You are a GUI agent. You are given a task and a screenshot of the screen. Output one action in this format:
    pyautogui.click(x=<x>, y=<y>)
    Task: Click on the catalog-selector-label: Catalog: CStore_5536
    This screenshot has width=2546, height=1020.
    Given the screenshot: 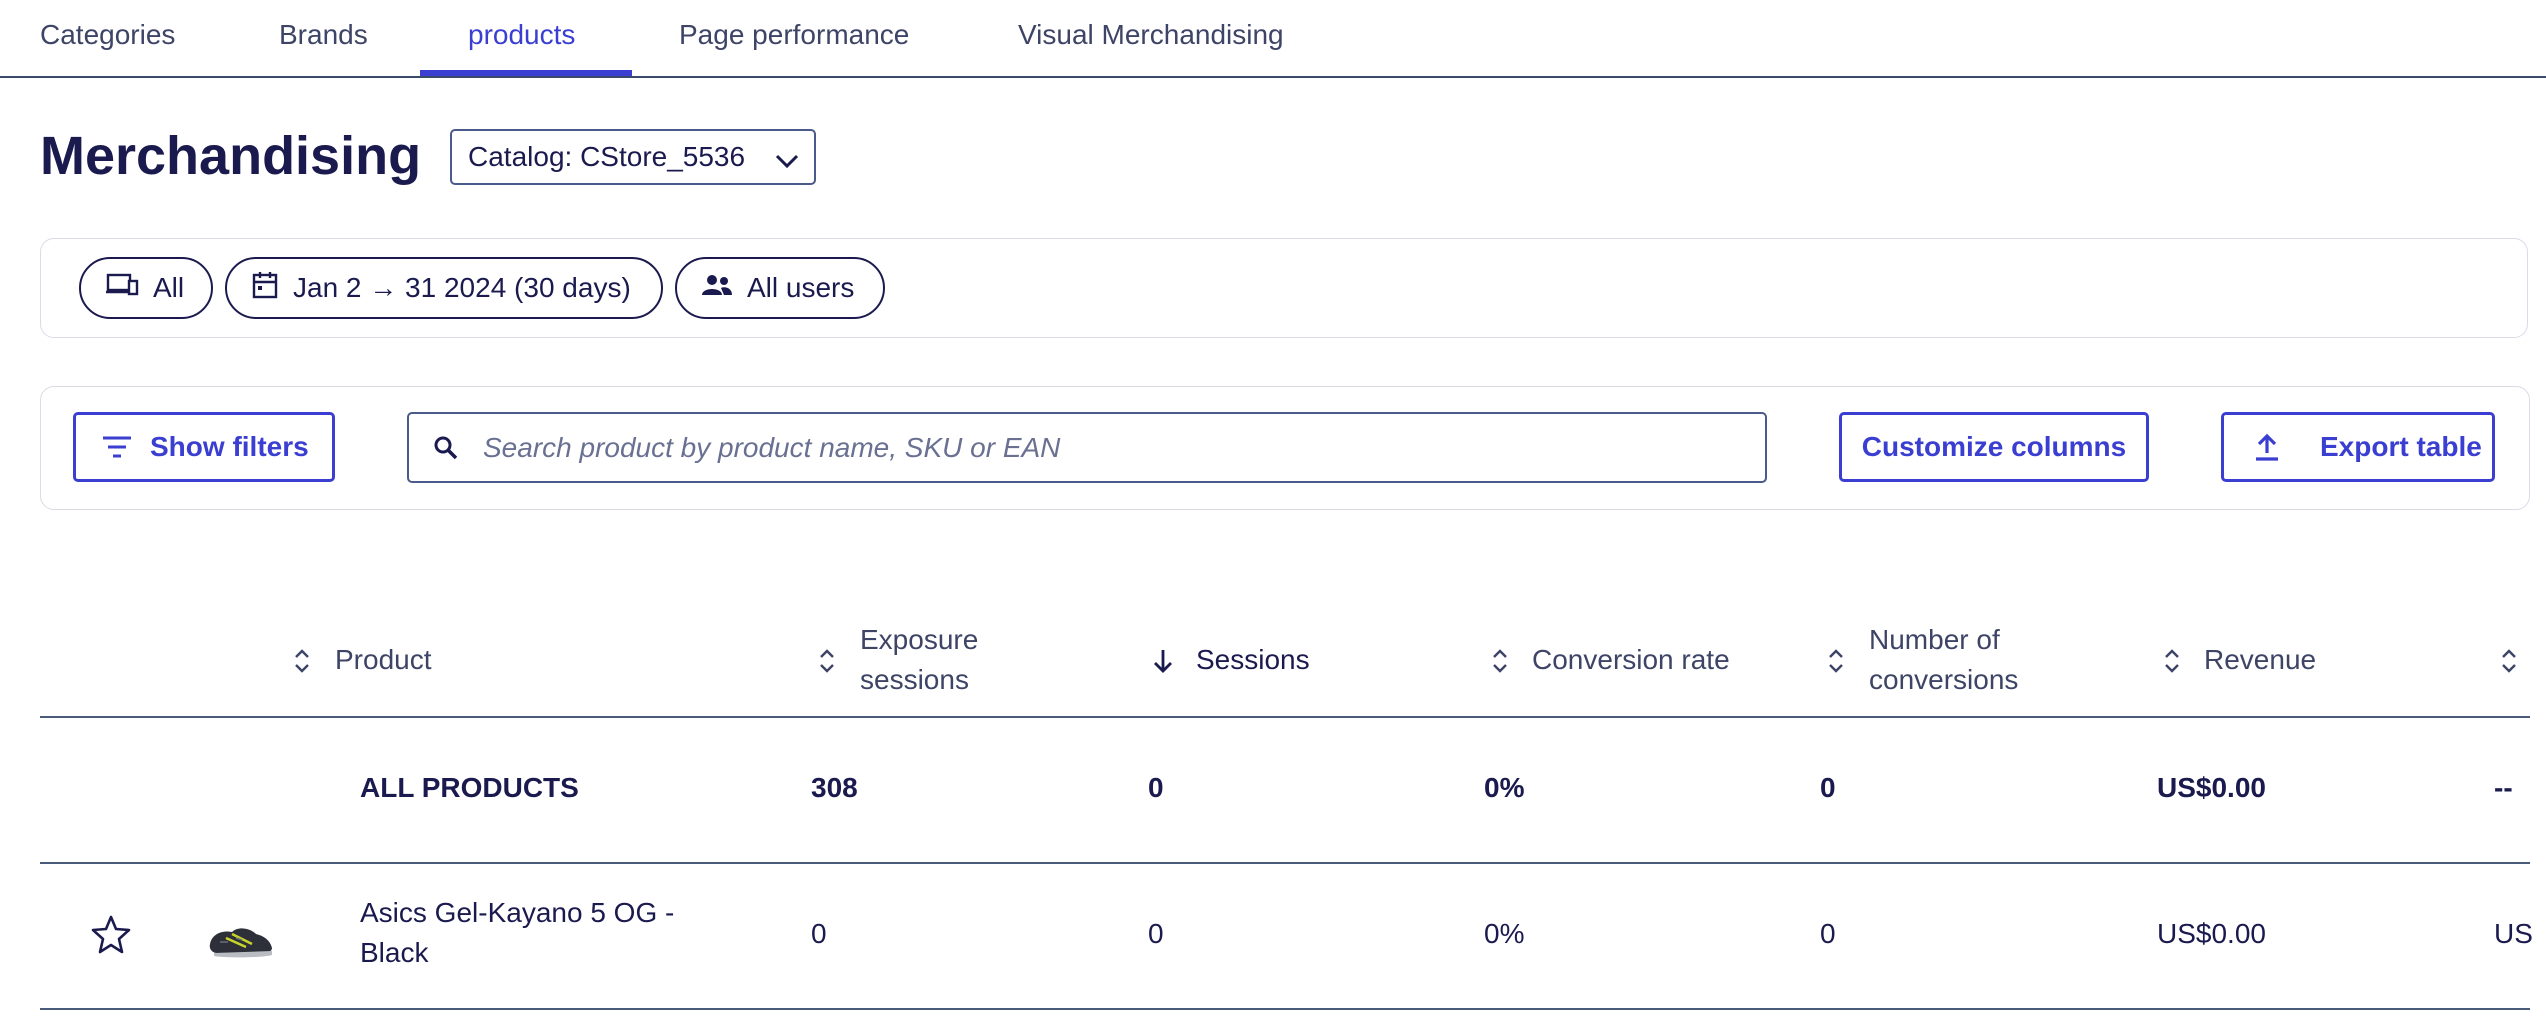 What is the action you would take?
    pyautogui.click(x=607, y=156)
    